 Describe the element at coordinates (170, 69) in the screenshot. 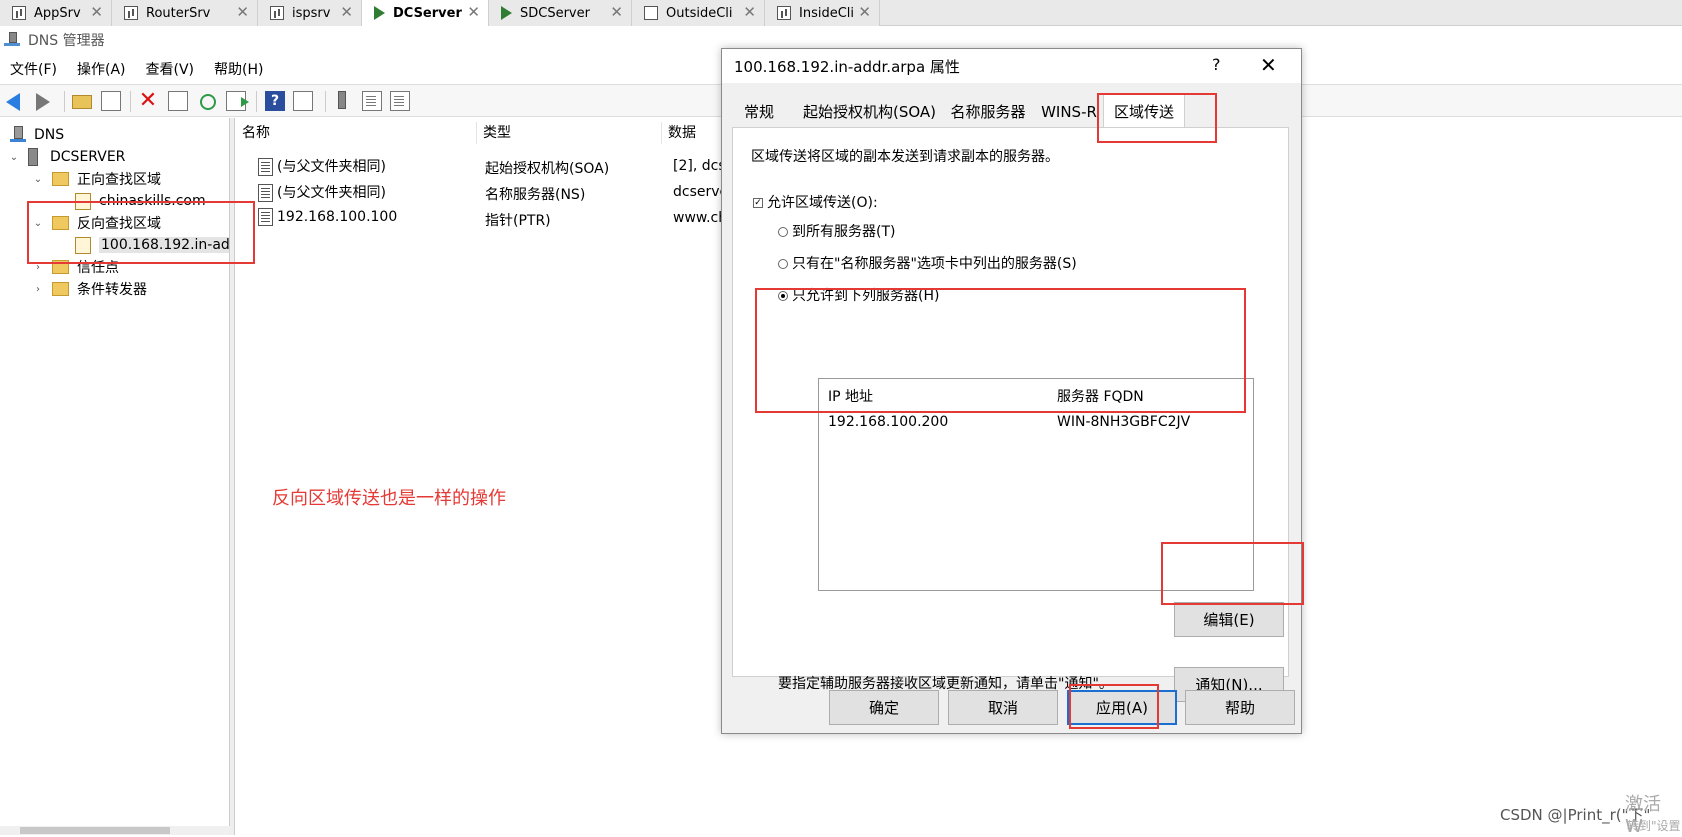

I see `menu-view: 查看(V)` at that location.